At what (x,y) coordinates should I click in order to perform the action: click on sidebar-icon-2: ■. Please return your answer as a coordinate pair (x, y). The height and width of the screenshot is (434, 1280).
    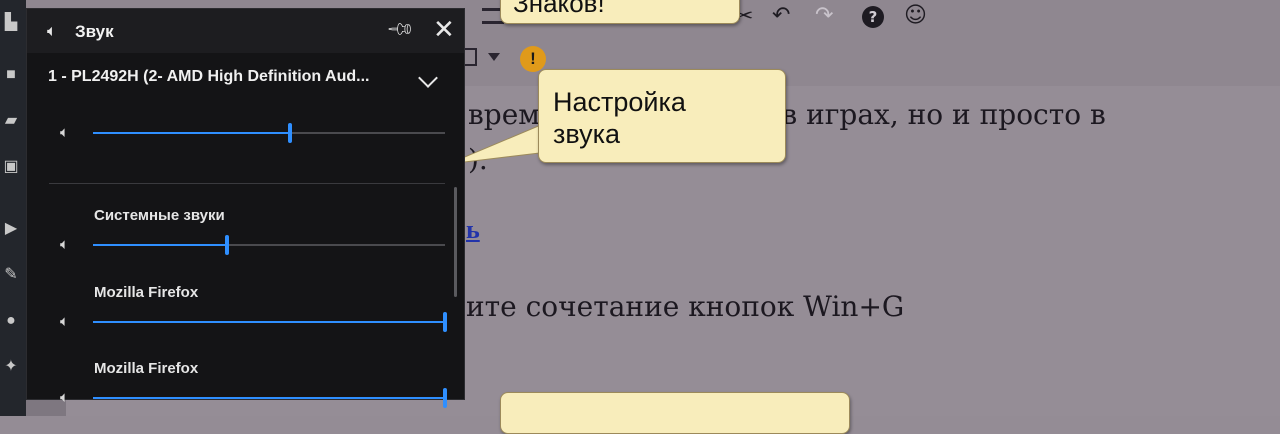
    Looking at the image, I should click on (11, 75).